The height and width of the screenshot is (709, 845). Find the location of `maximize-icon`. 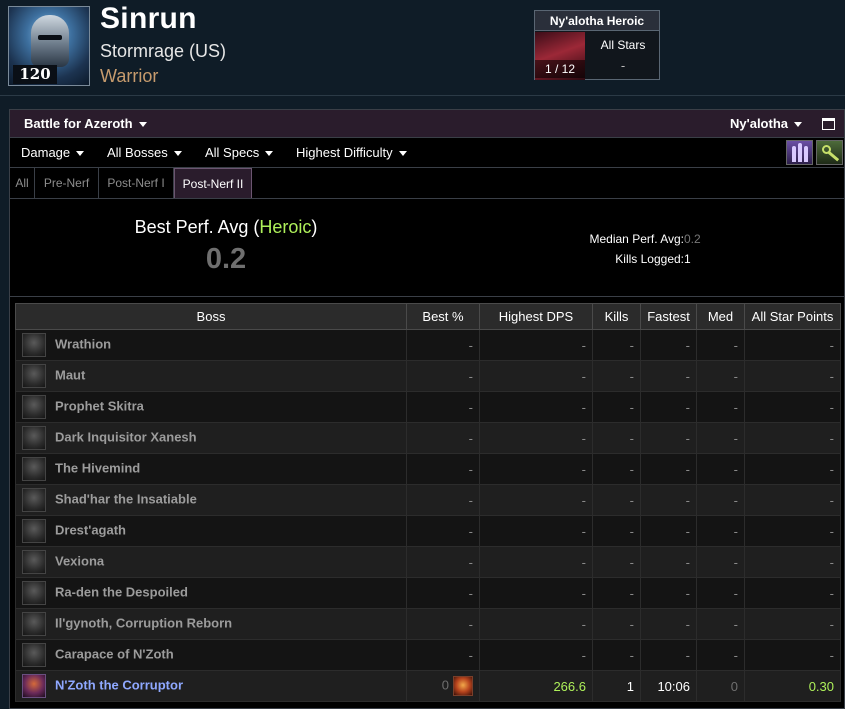

maximize-icon is located at coordinates (828, 124).